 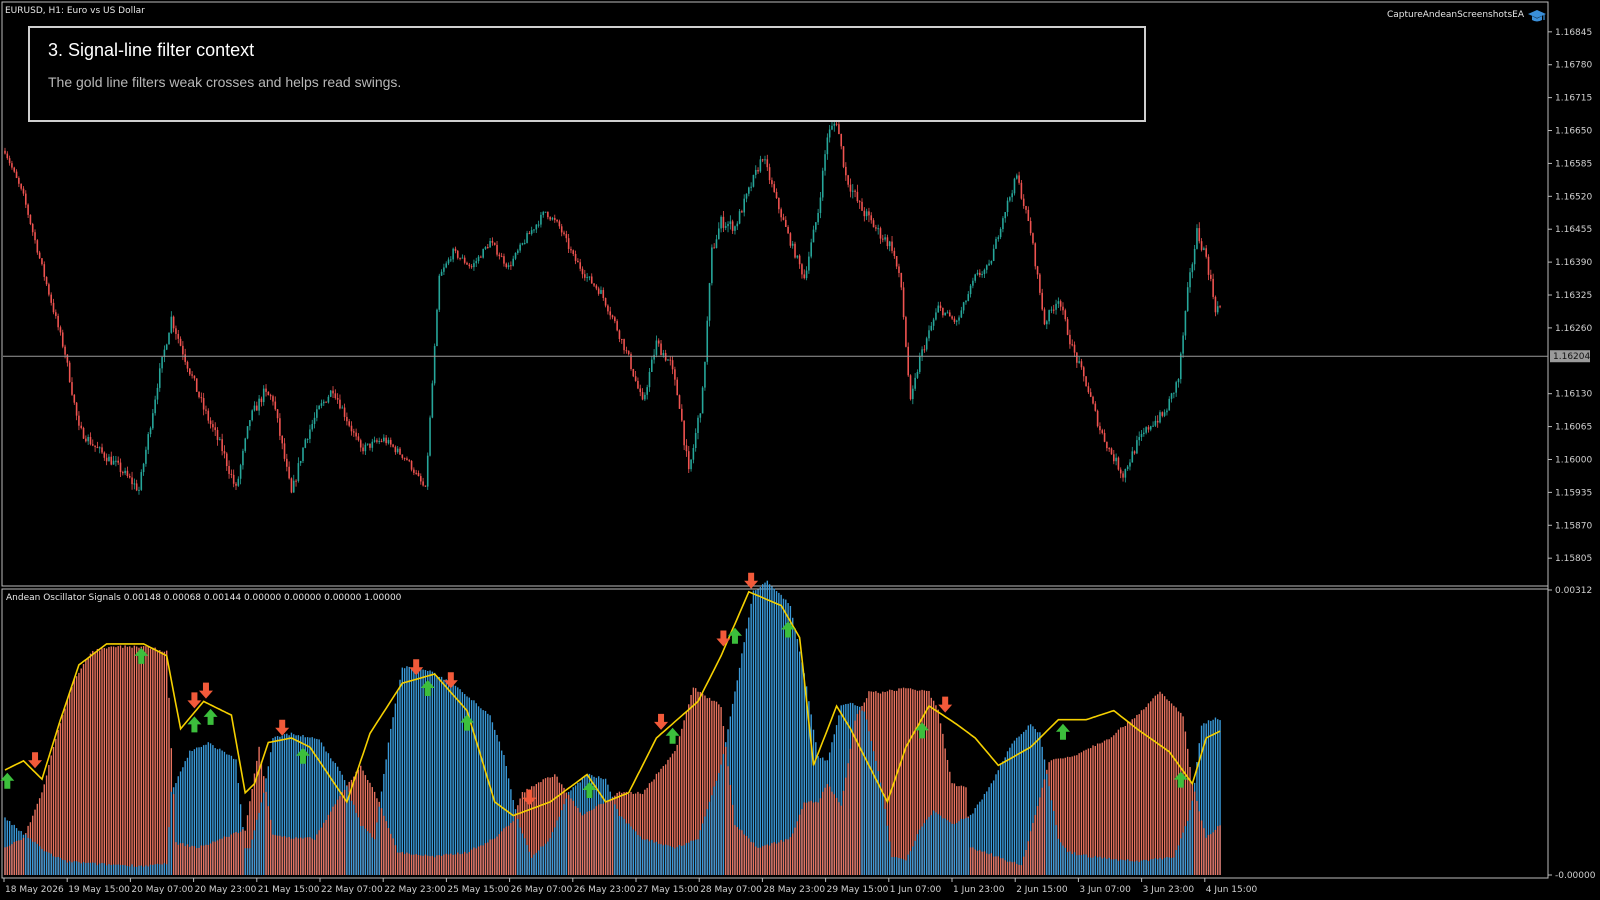 What do you see at coordinates (734, 635) in the screenshot?
I see `arrow-up-icon` at bounding box center [734, 635].